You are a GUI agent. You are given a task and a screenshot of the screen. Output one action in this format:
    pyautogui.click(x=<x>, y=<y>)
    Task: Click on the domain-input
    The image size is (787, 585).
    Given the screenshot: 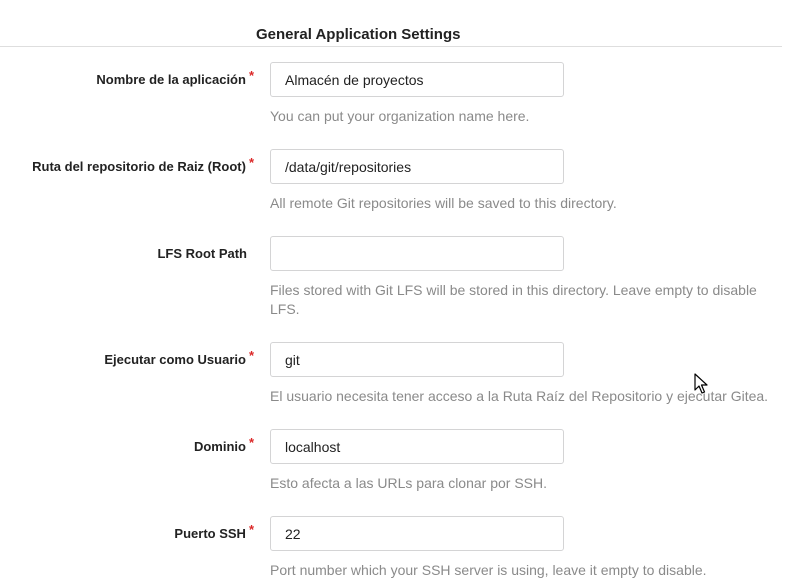 What is the action you would take?
    pyautogui.click(x=417, y=446)
    